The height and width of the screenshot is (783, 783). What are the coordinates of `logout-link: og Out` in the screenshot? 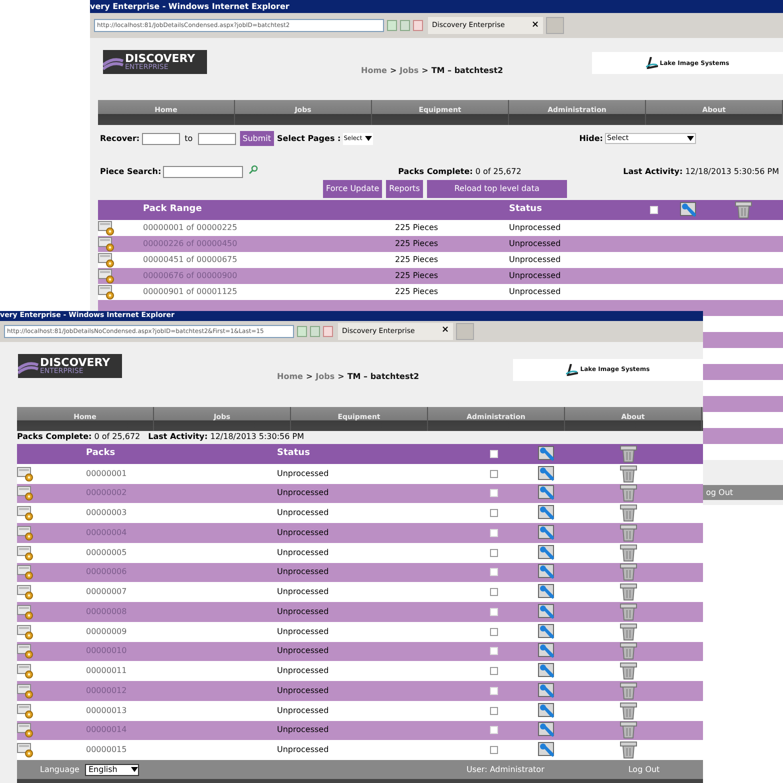 It's located at (720, 492).